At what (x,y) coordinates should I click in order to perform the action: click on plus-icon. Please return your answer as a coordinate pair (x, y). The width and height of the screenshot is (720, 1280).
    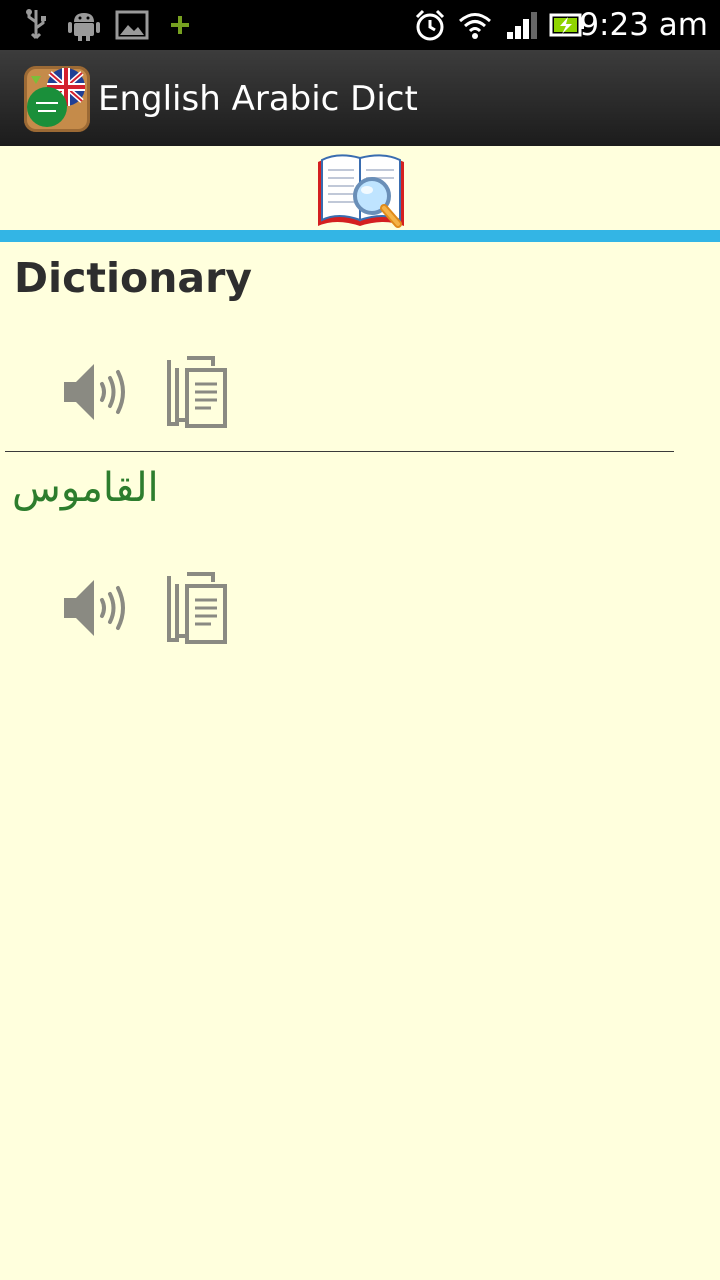
    Looking at the image, I should click on (180, 25).